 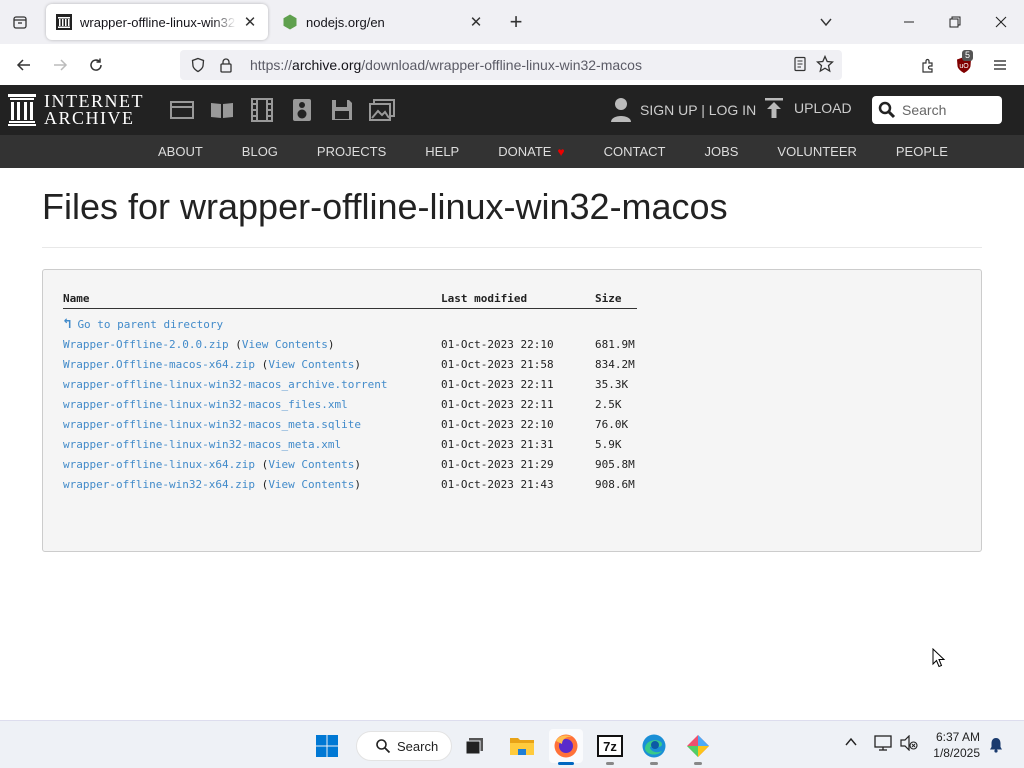 What do you see at coordinates (928, 65) in the screenshot?
I see `extensions-icon` at bounding box center [928, 65].